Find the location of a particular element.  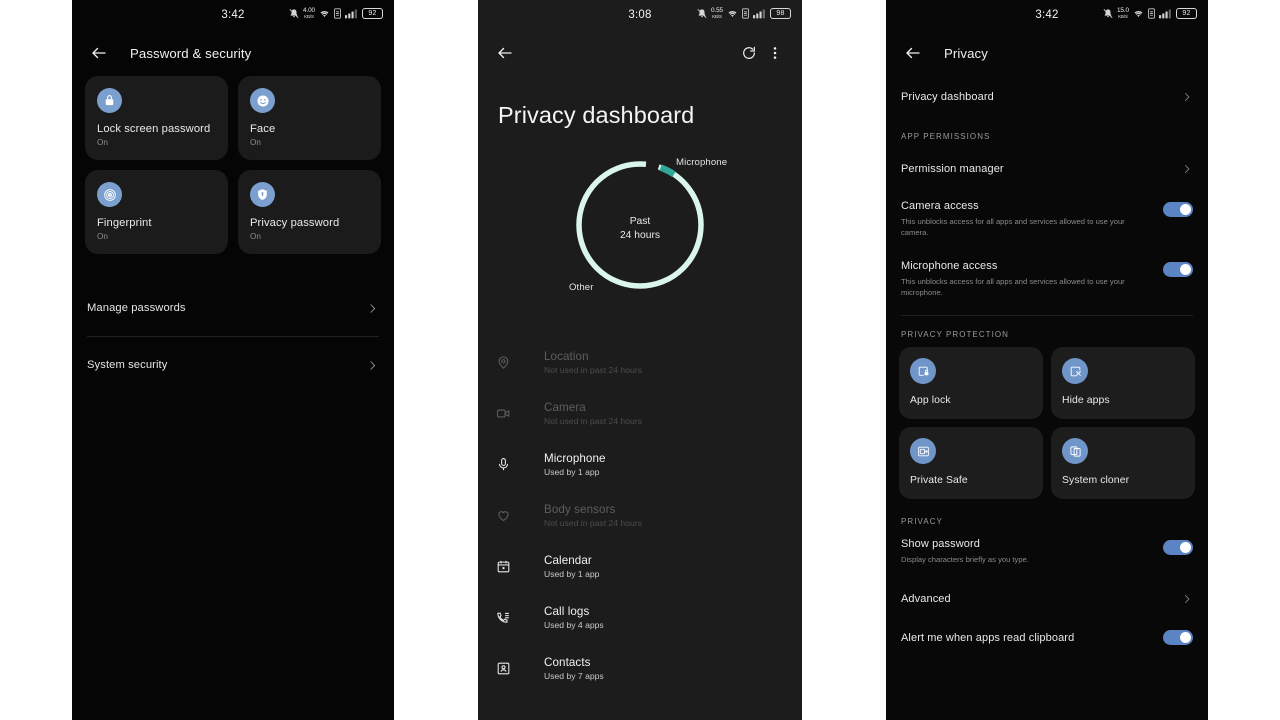

perm-row-location: Location Not used in past 24 hours is located at coordinates (640, 362).